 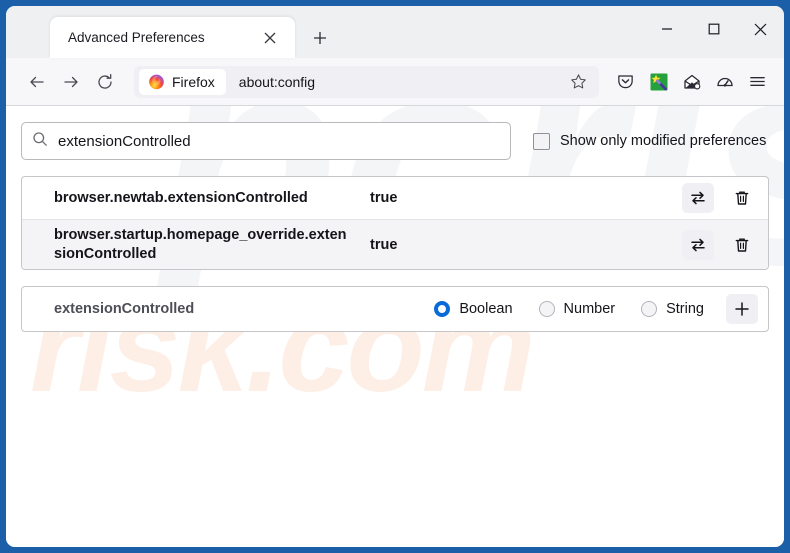 I want to click on close-icon, so click(x=270, y=38).